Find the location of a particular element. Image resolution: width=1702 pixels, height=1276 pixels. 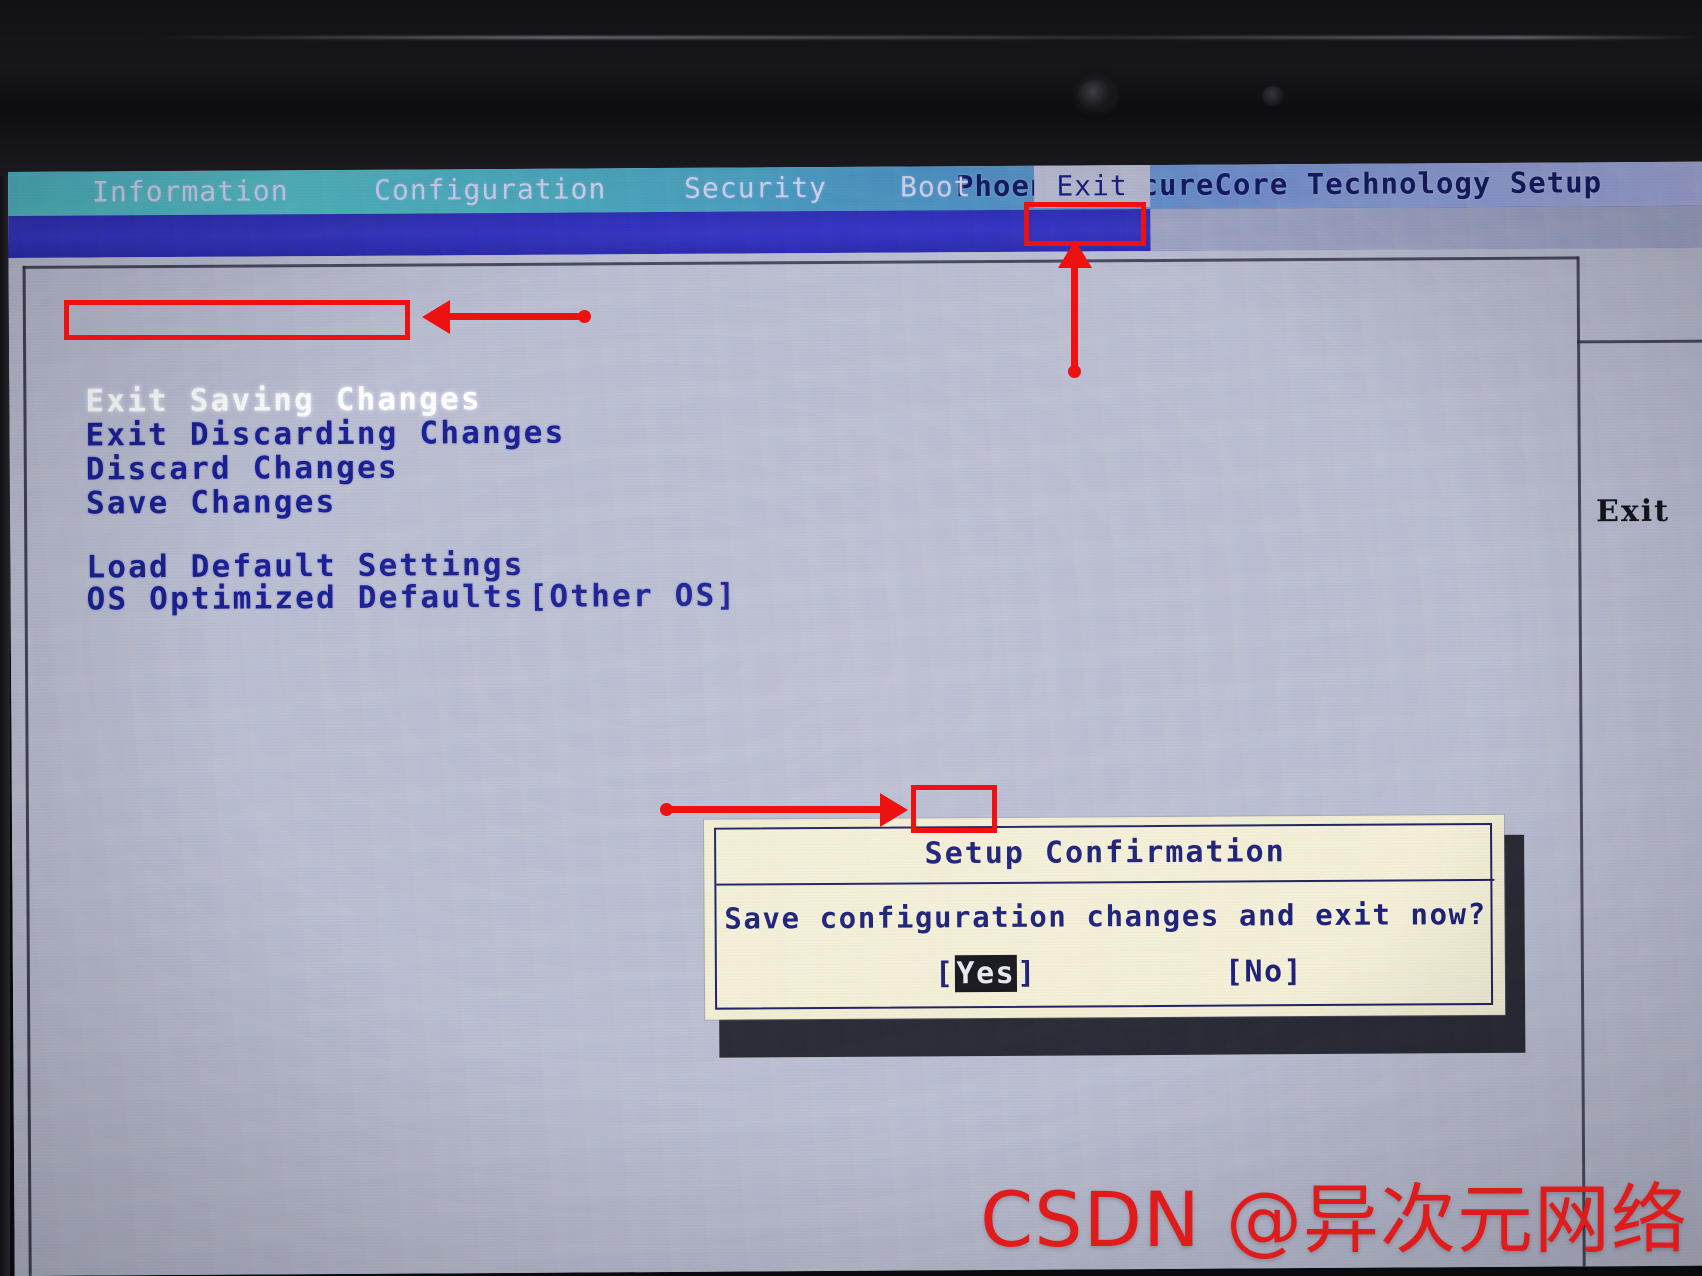

menu-option-exit-saving-changes: Exit Saving Changes is located at coordinates (283, 400).